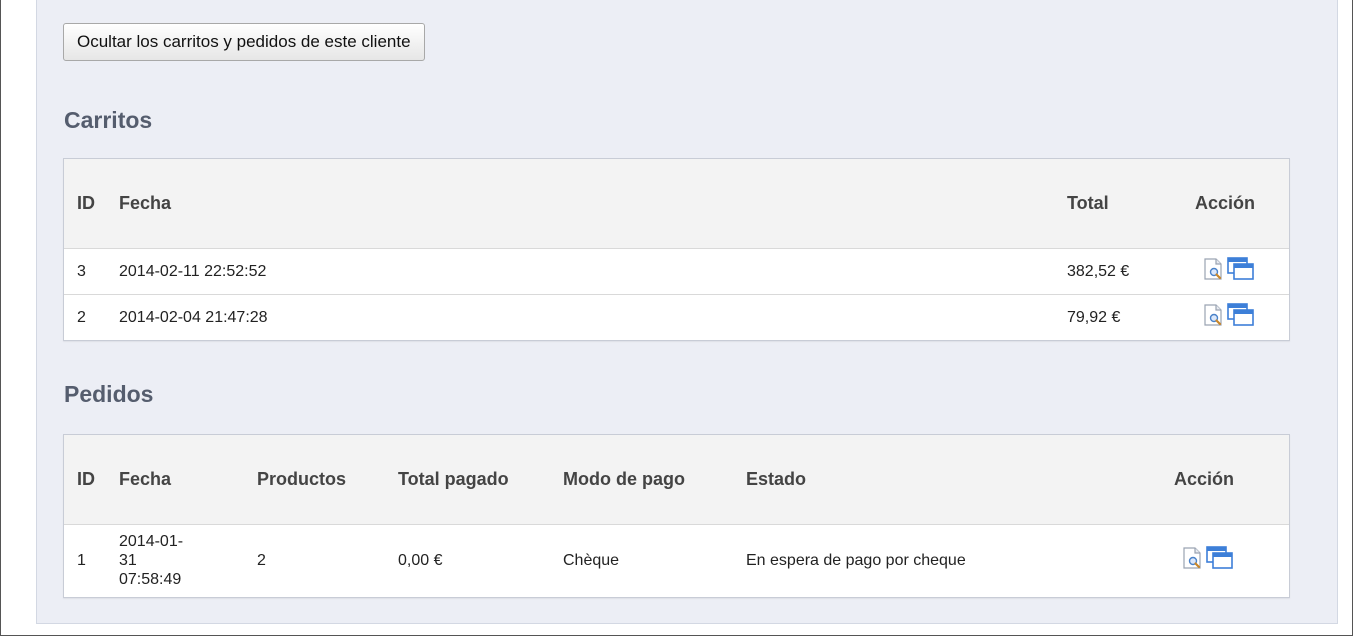 Image resolution: width=1353 pixels, height=637 pixels. What do you see at coordinates (108, 120) in the screenshot?
I see `carts-title: Carritos` at bounding box center [108, 120].